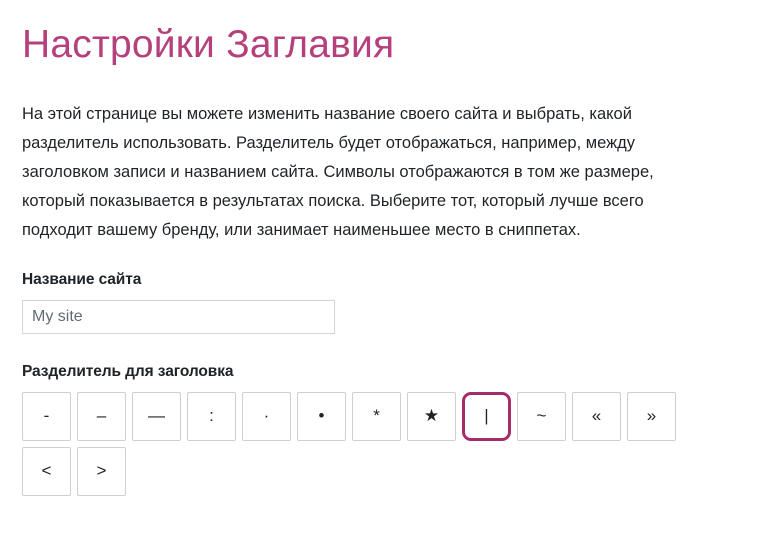  What do you see at coordinates (128, 371) in the screenshot?
I see `separator-label: Разделитель для заголовка` at bounding box center [128, 371].